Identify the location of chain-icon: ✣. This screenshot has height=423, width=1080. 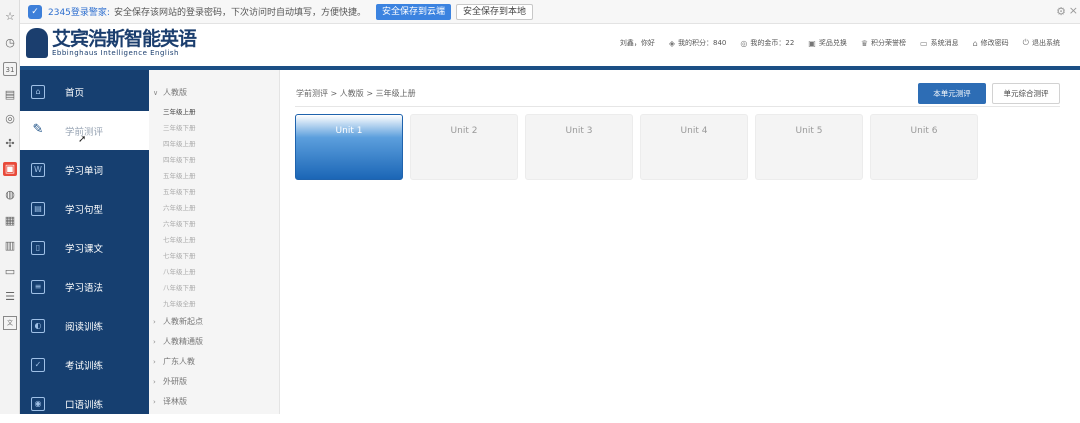
(10, 144).